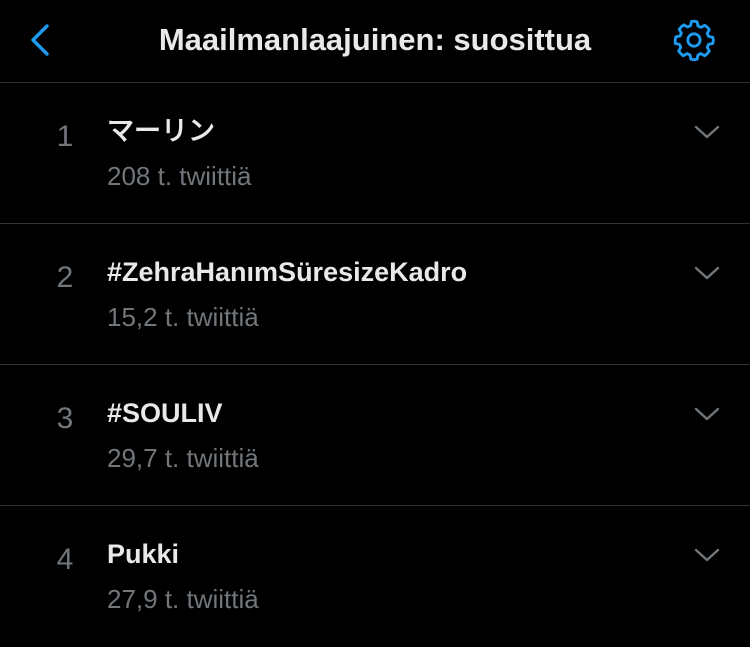 This screenshot has height=647, width=750. I want to click on trend-name: #ZehraHanımSüresizeKadro, so click(287, 272).